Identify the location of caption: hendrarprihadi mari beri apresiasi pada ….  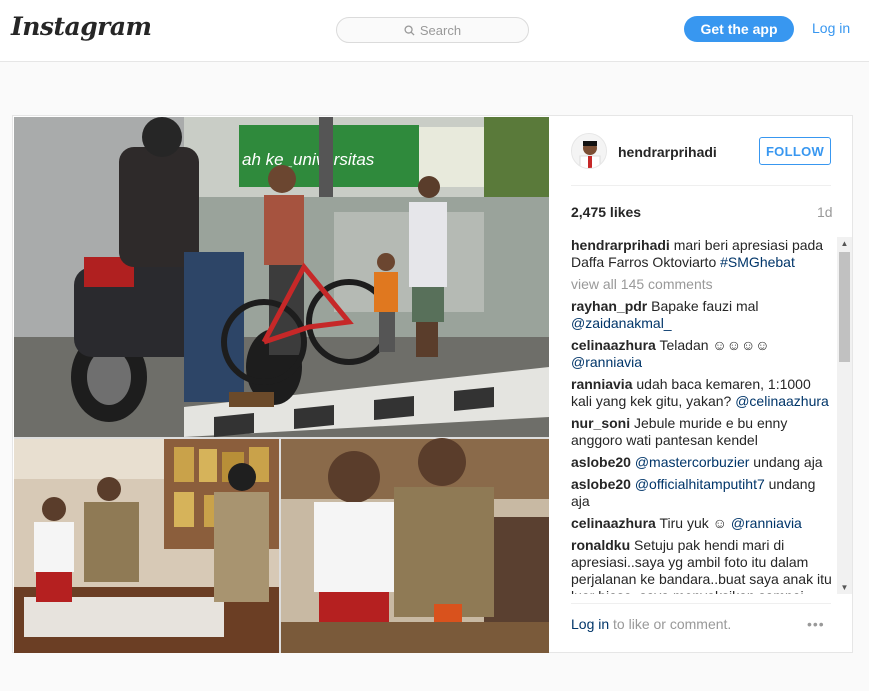
(702, 254).